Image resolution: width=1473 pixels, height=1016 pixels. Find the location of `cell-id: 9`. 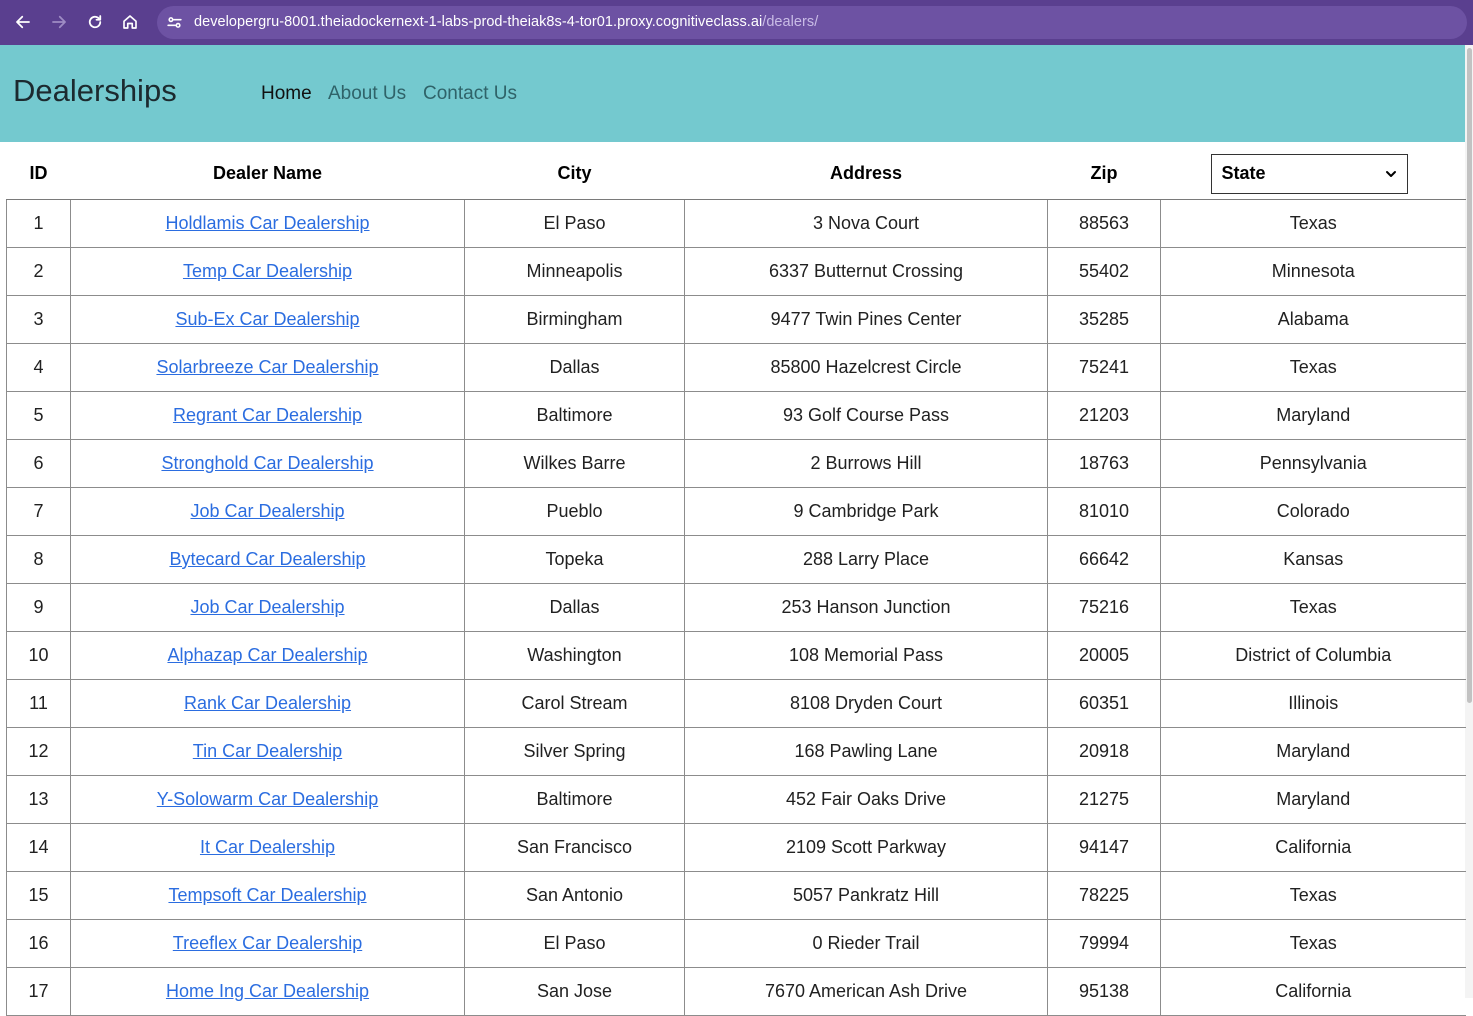

cell-id: 9 is located at coordinates (38, 607).